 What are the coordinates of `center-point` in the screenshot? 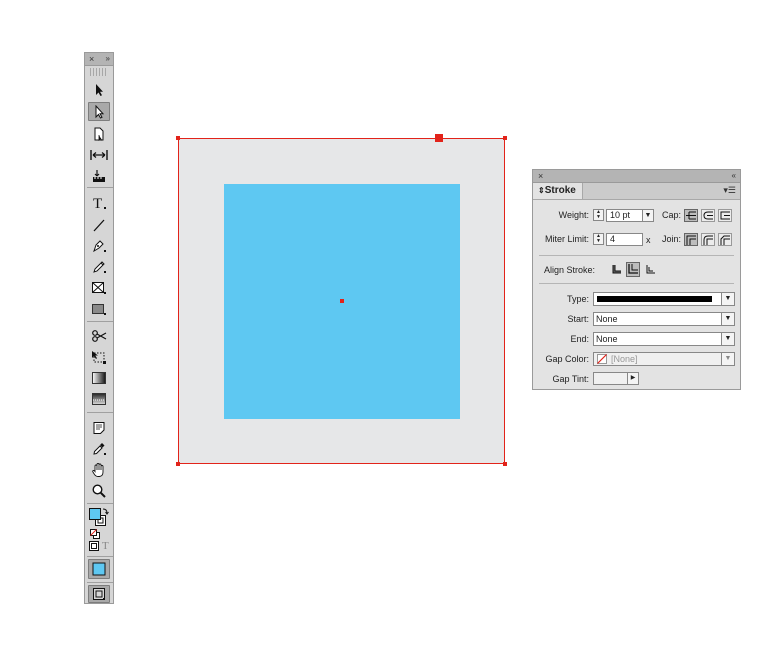 It's located at (342, 301).